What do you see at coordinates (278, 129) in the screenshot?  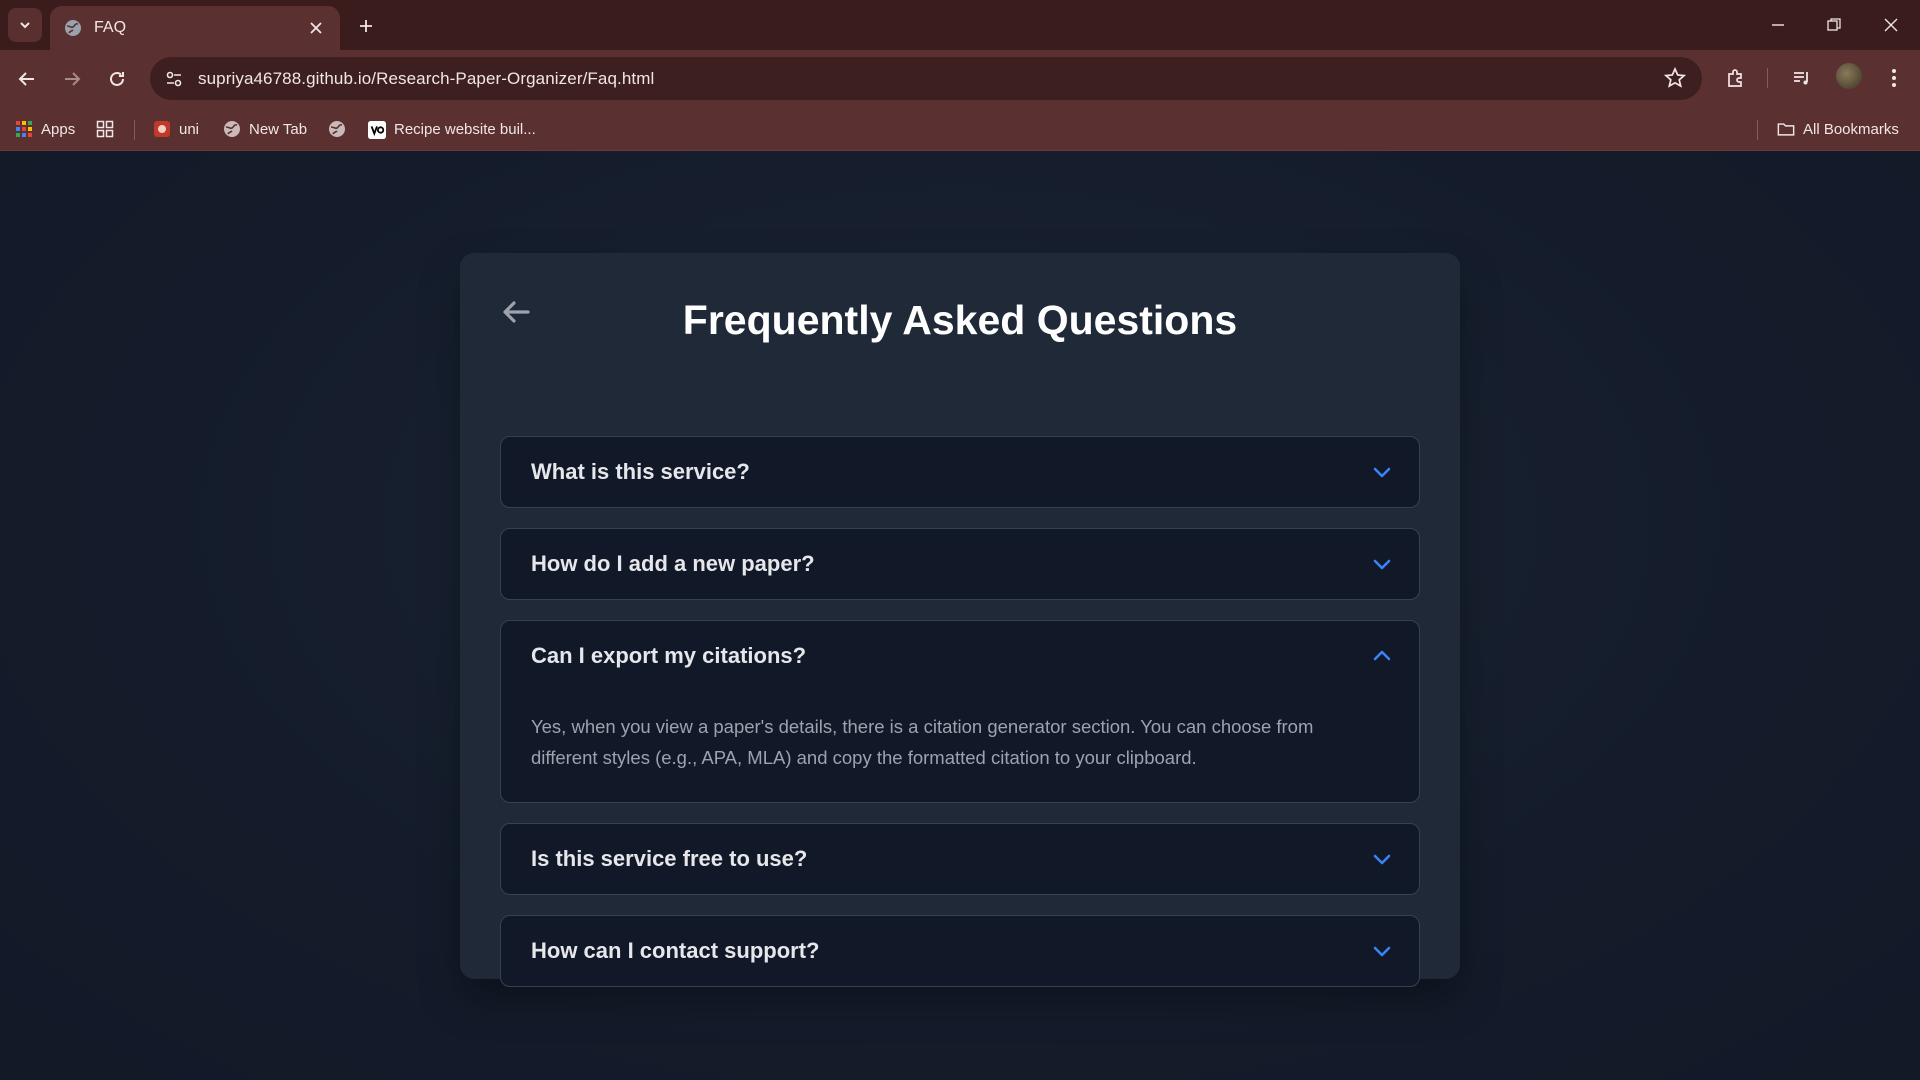 I see `bookmark-label: New Tab` at bounding box center [278, 129].